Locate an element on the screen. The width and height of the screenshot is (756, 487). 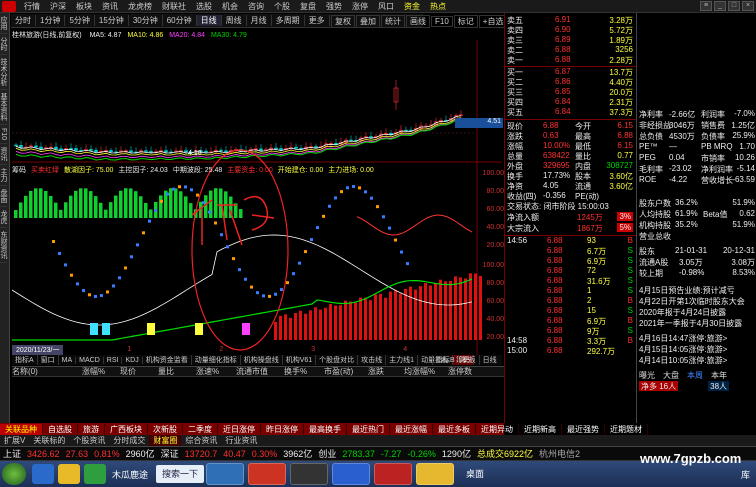
menu-item: 热点 is located at coordinates (438, 6).